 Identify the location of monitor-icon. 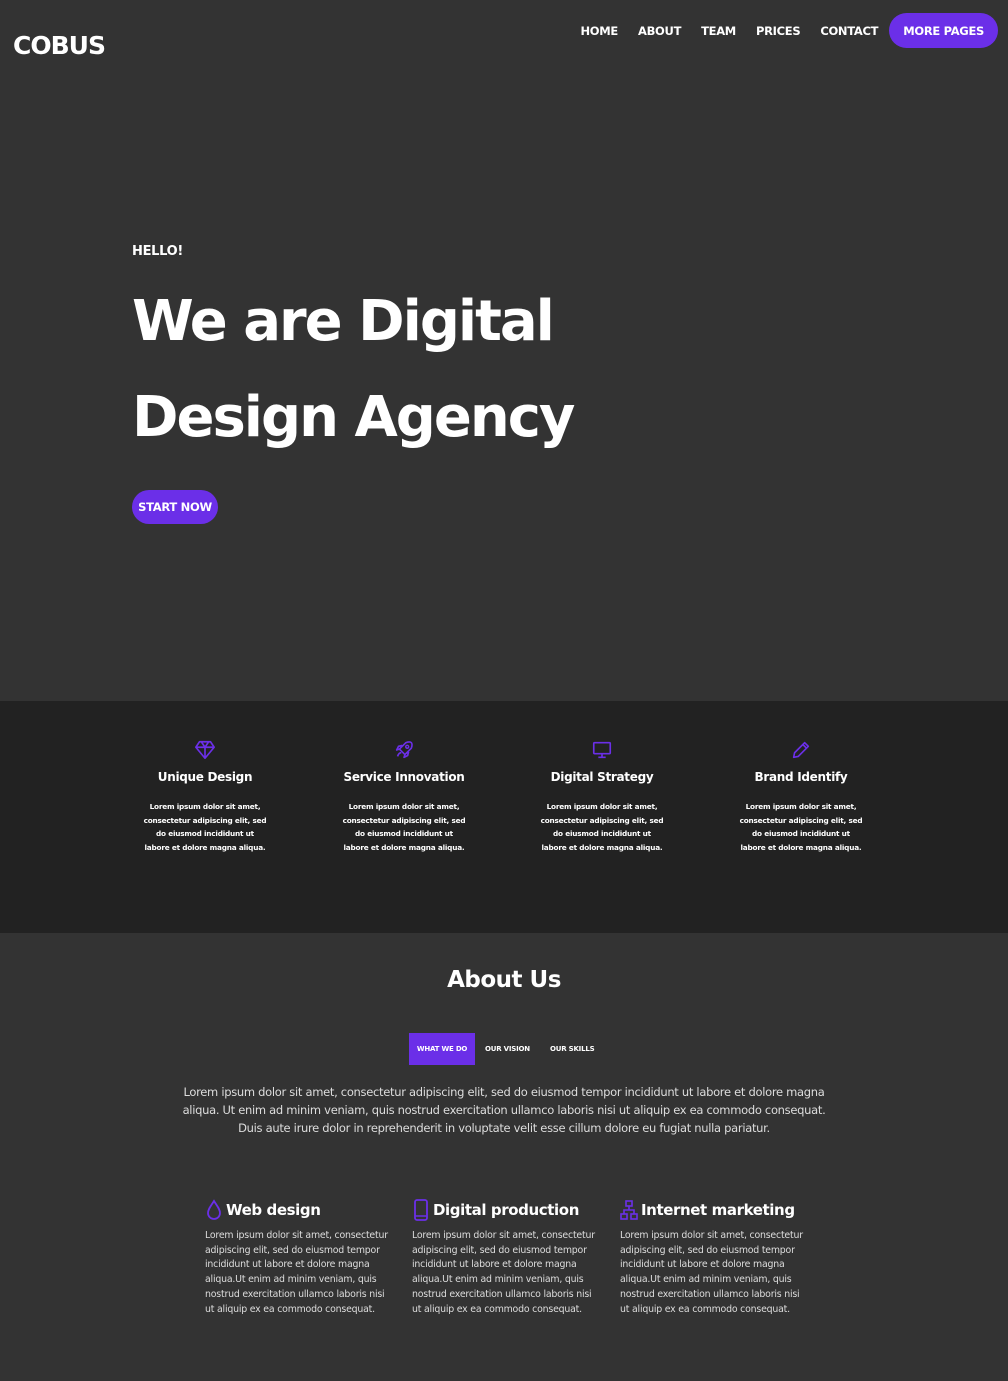
(602, 750).